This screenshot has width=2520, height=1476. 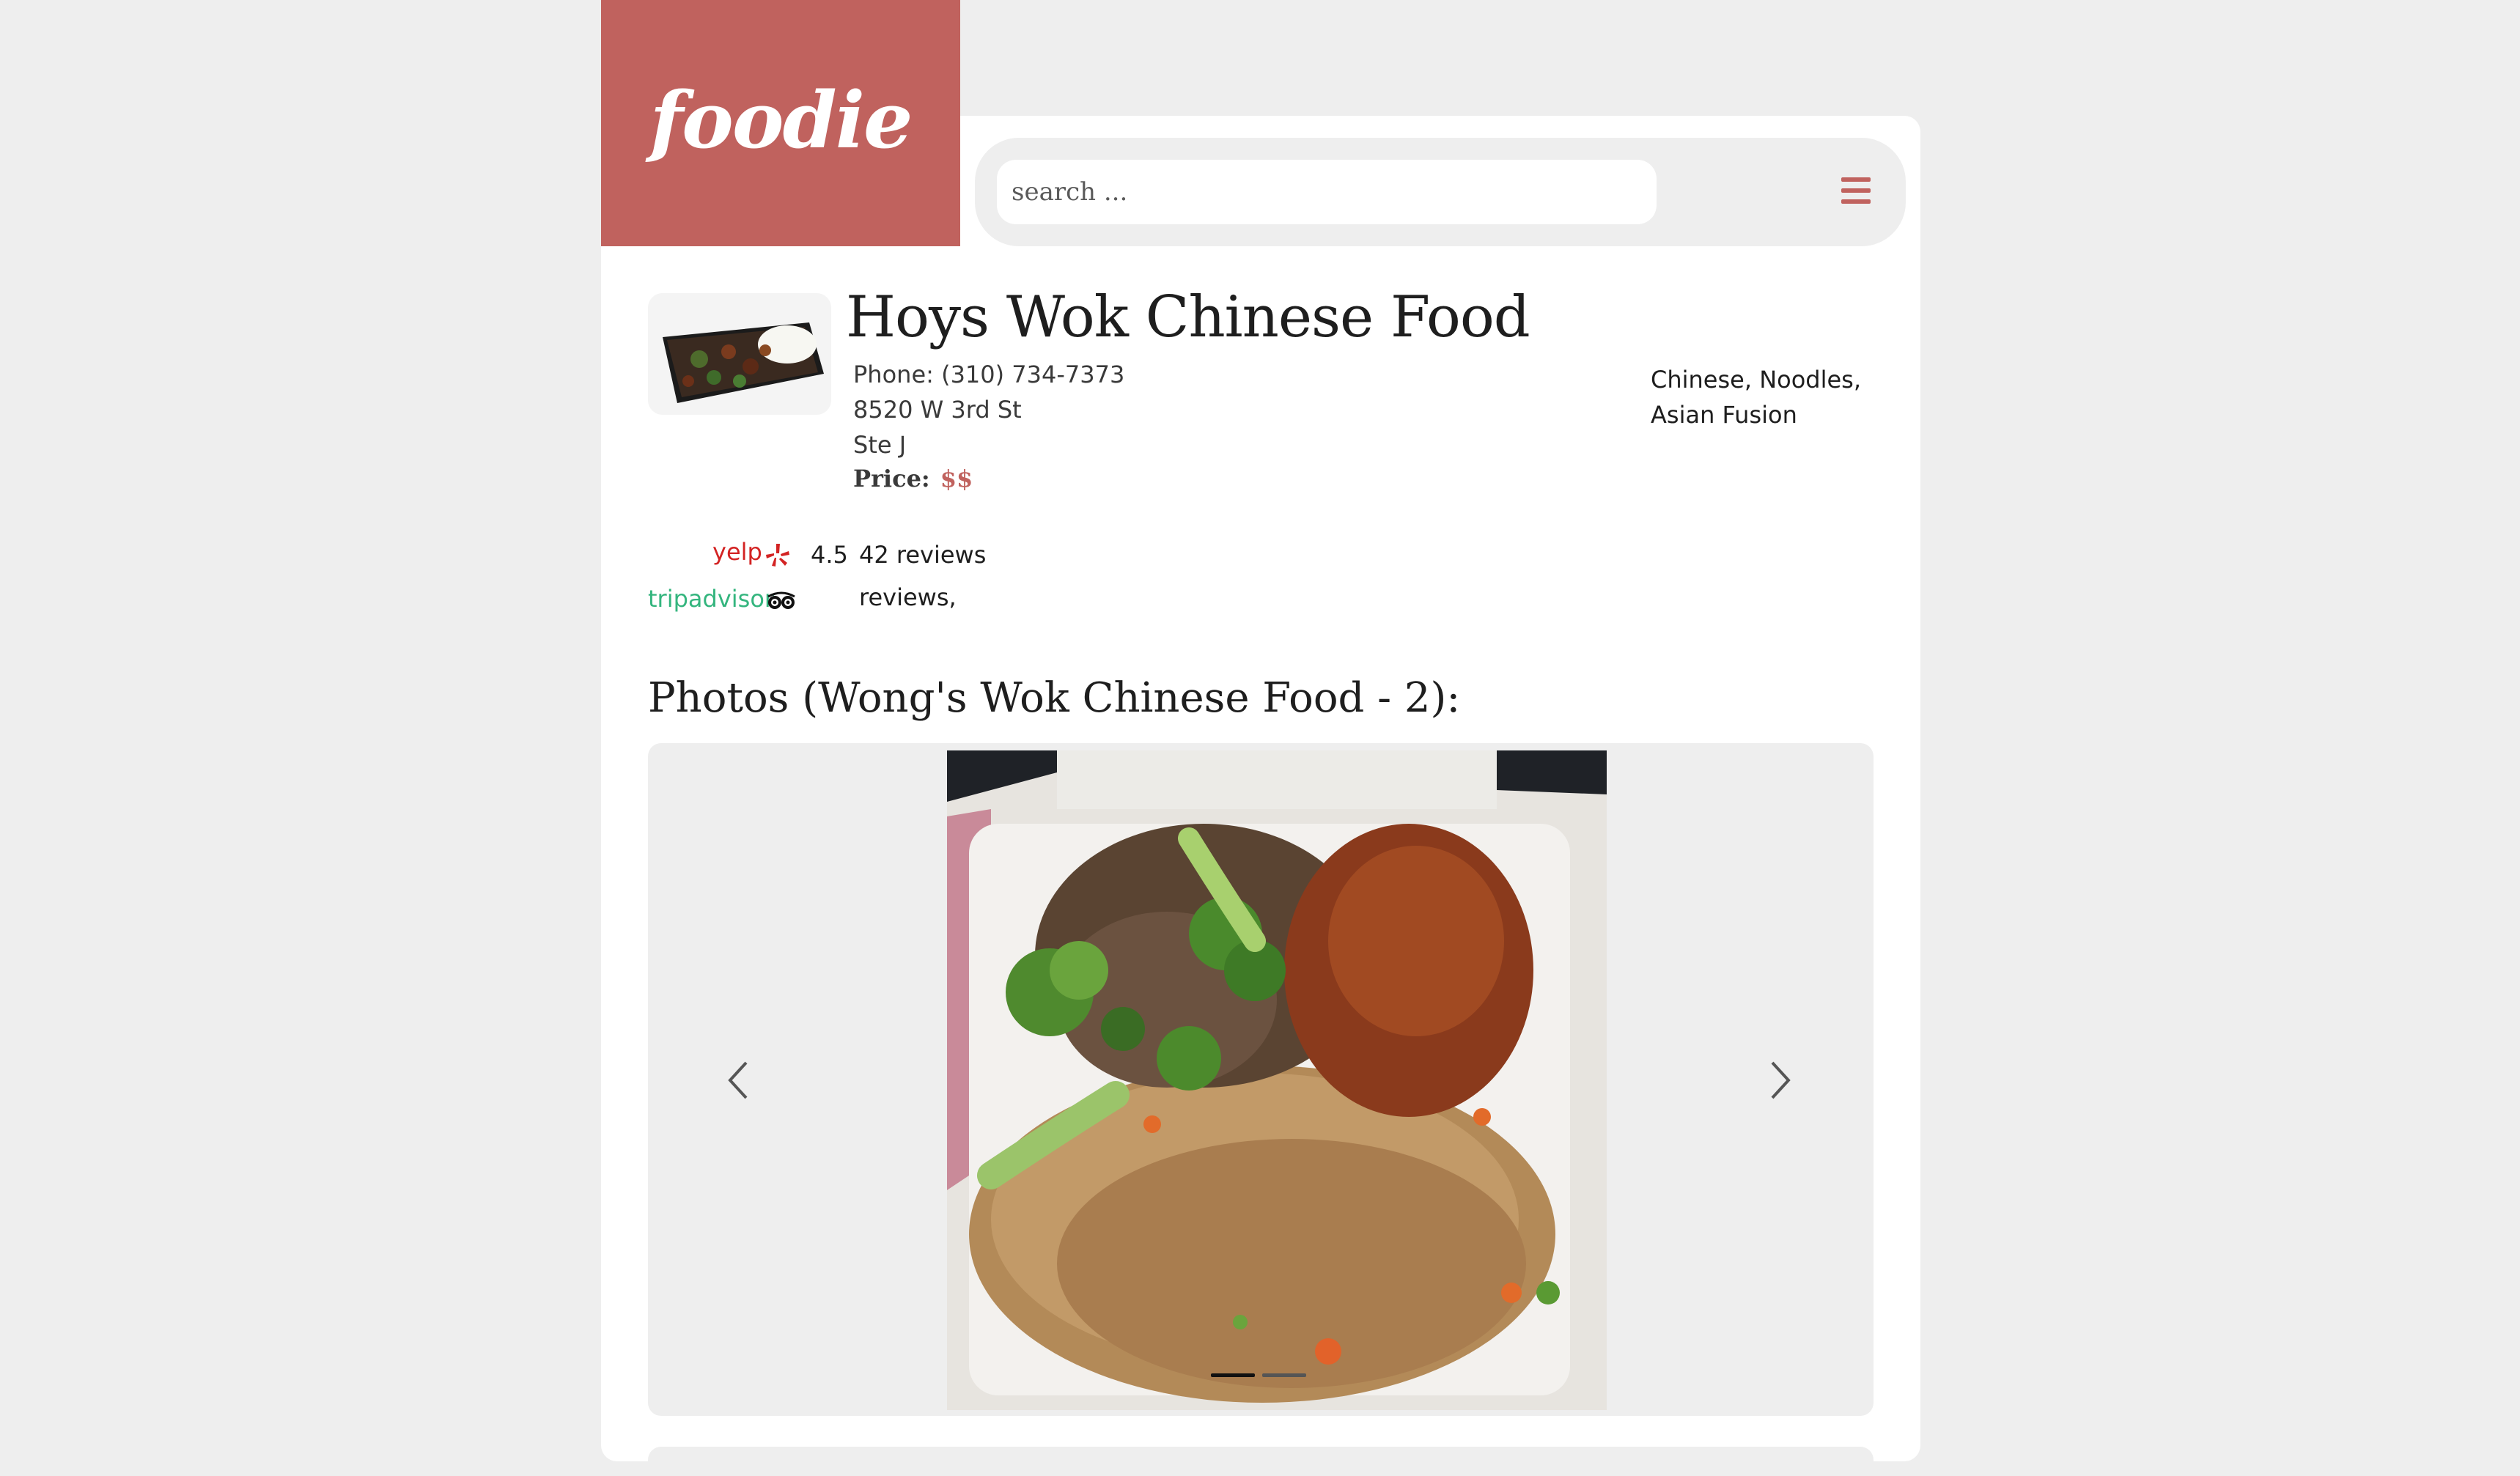 What do you see at coordinates (1856, 190) in the screenshot?
I see `hamburger-menu-icon` at bounding box center [1856, 190].